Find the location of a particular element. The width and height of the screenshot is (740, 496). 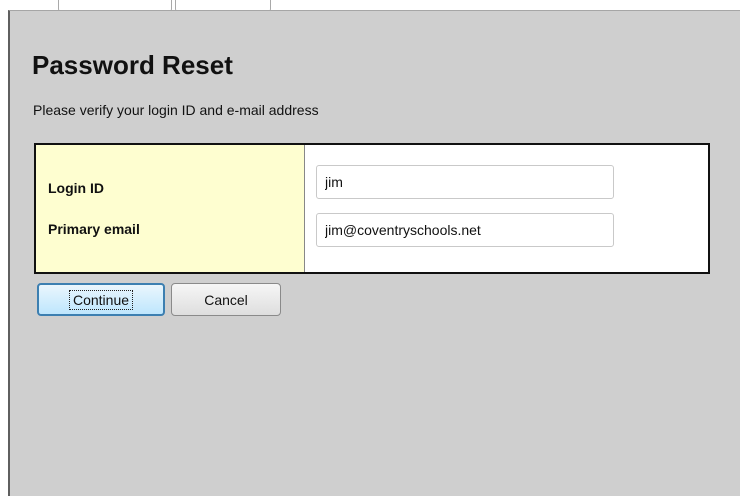

primary-email-input is located at coordinates (465, 230).